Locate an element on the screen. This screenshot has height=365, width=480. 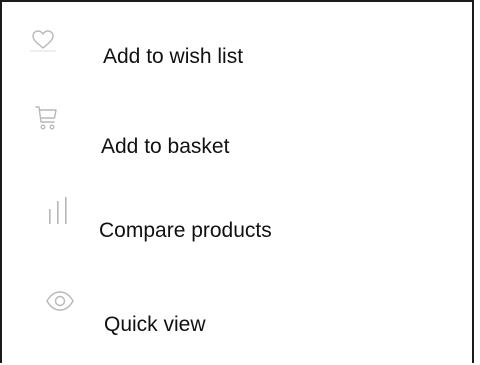
heart-icon is located at coordinates (43, 41).